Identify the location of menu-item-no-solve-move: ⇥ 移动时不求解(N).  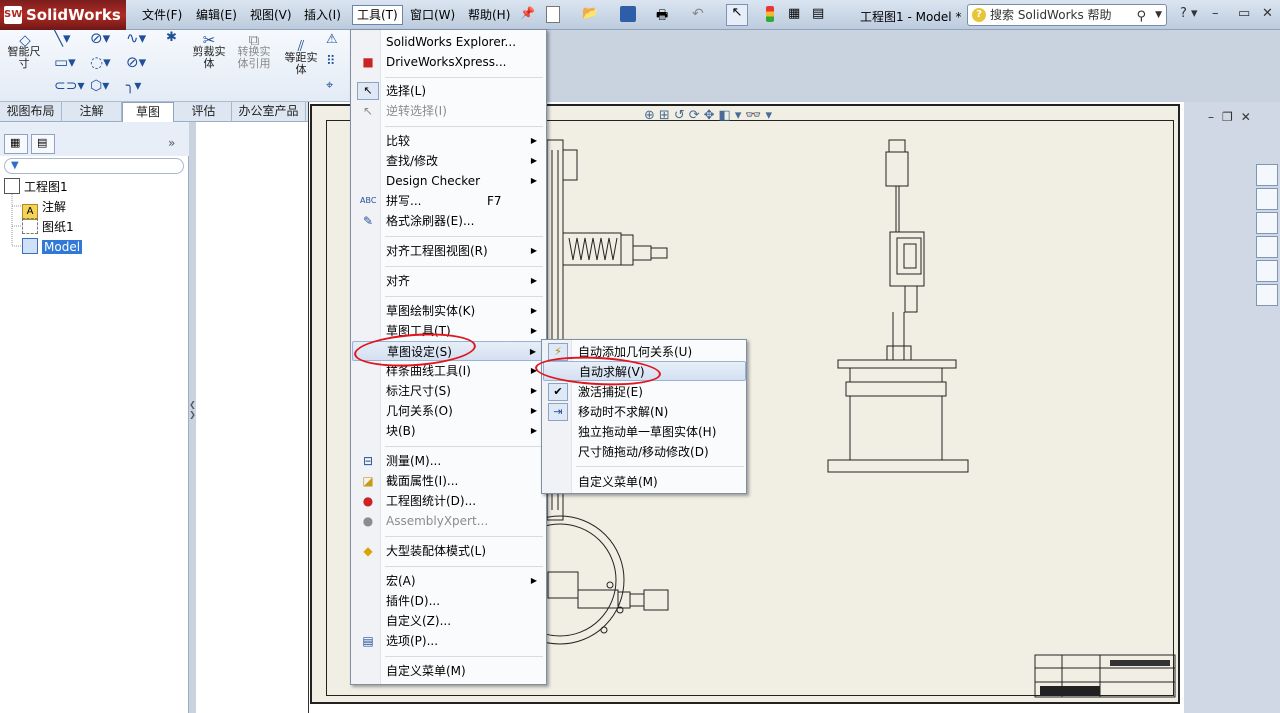
(644, 412).